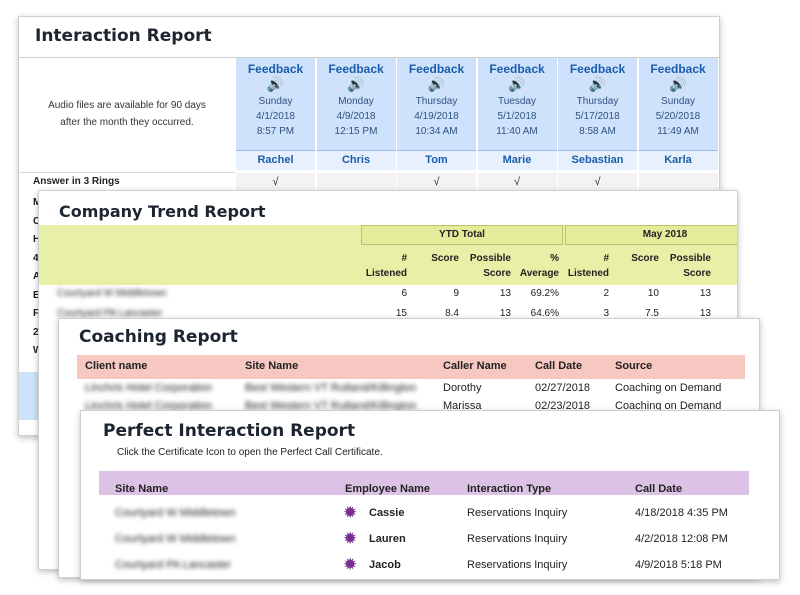 The image size is (800, 595). What do you see at coordinates (158, 337) in the screenshot?
I see `coaching-title: Coaching Report` at bounding box center [158, 337].